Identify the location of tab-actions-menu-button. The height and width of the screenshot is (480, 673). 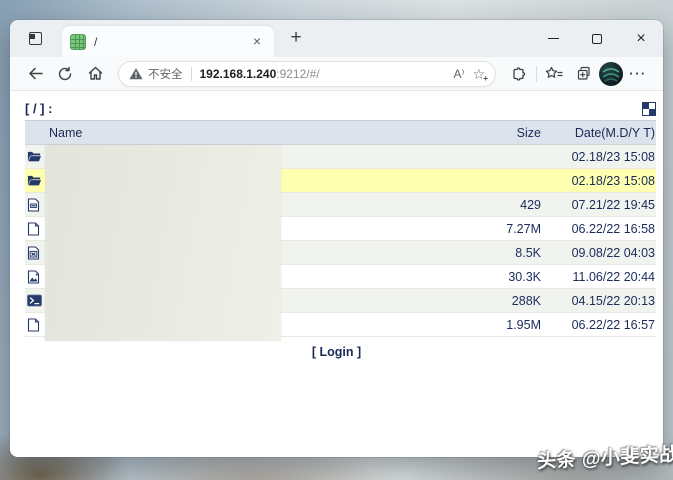
(35, 39).